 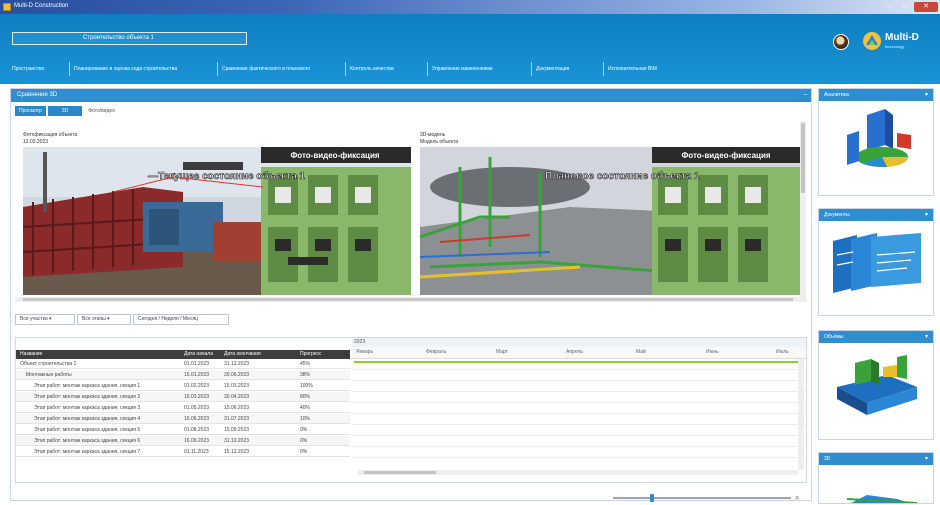 What do you see at coordinates (197, 419) in the screenshot?
I see `task-start-date: 16.06.2023` at bounding box center [197, 419].